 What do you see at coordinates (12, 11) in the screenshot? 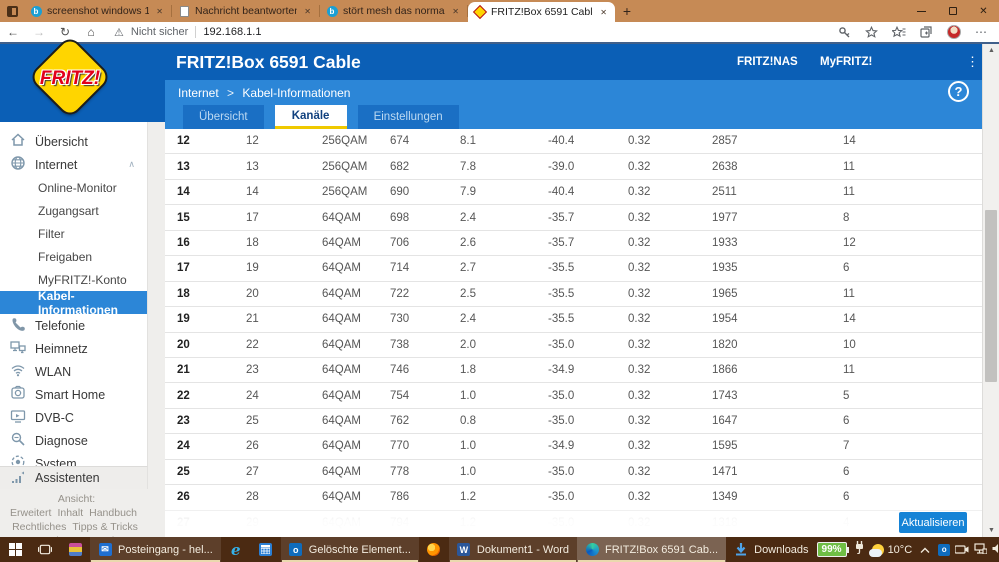
I see `vertical-tabs-icon` at bounding box center [12, 11].